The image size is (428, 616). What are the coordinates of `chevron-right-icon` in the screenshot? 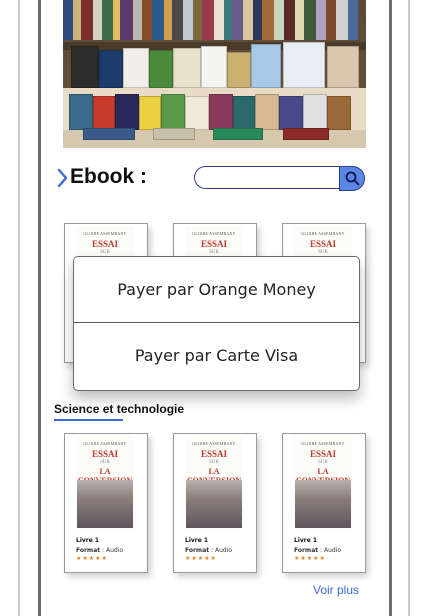 It's located at (62, 178).